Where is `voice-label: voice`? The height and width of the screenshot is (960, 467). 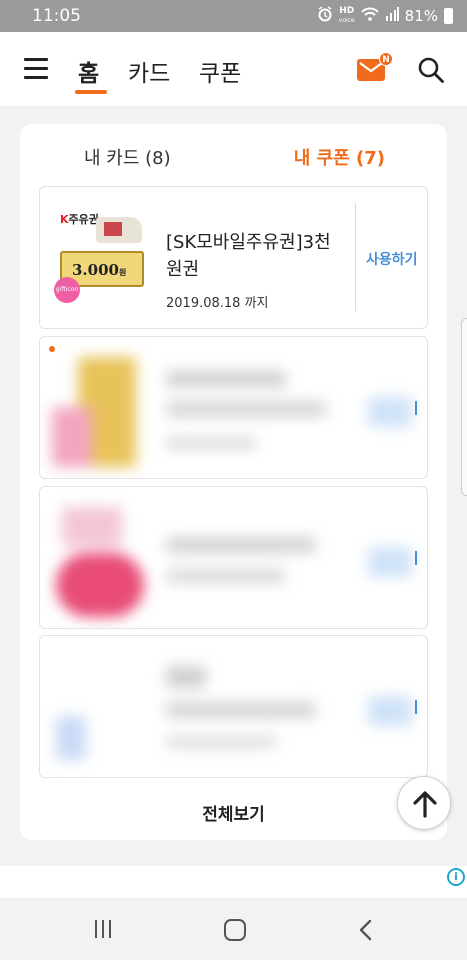
voice-label: voice is located at coordinates (346, 20).